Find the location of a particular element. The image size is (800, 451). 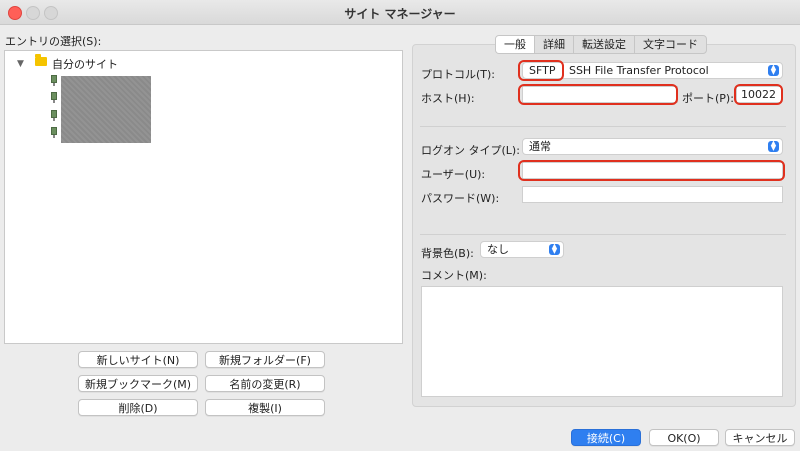

user-label: ユーザー(U): is located at coordinates (453, 174).